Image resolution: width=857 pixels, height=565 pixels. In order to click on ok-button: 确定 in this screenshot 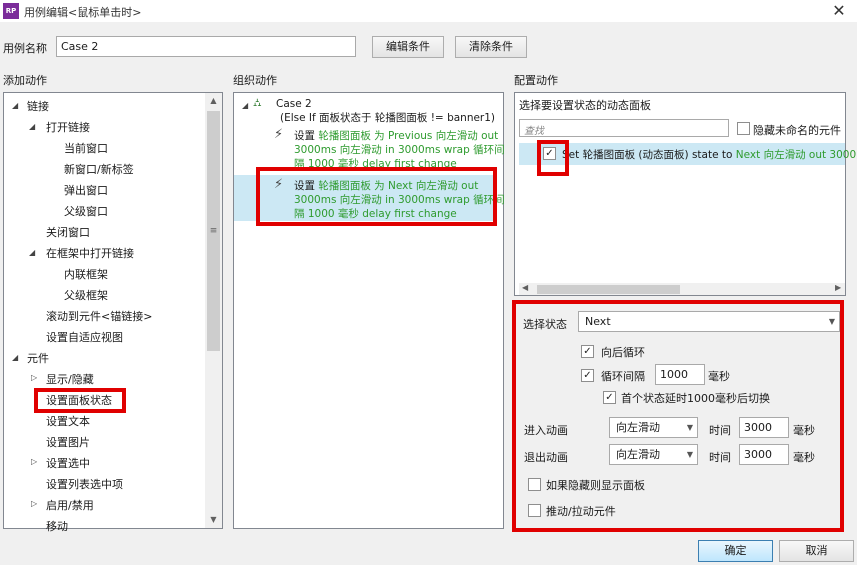, I will do `click(735, 551)`.